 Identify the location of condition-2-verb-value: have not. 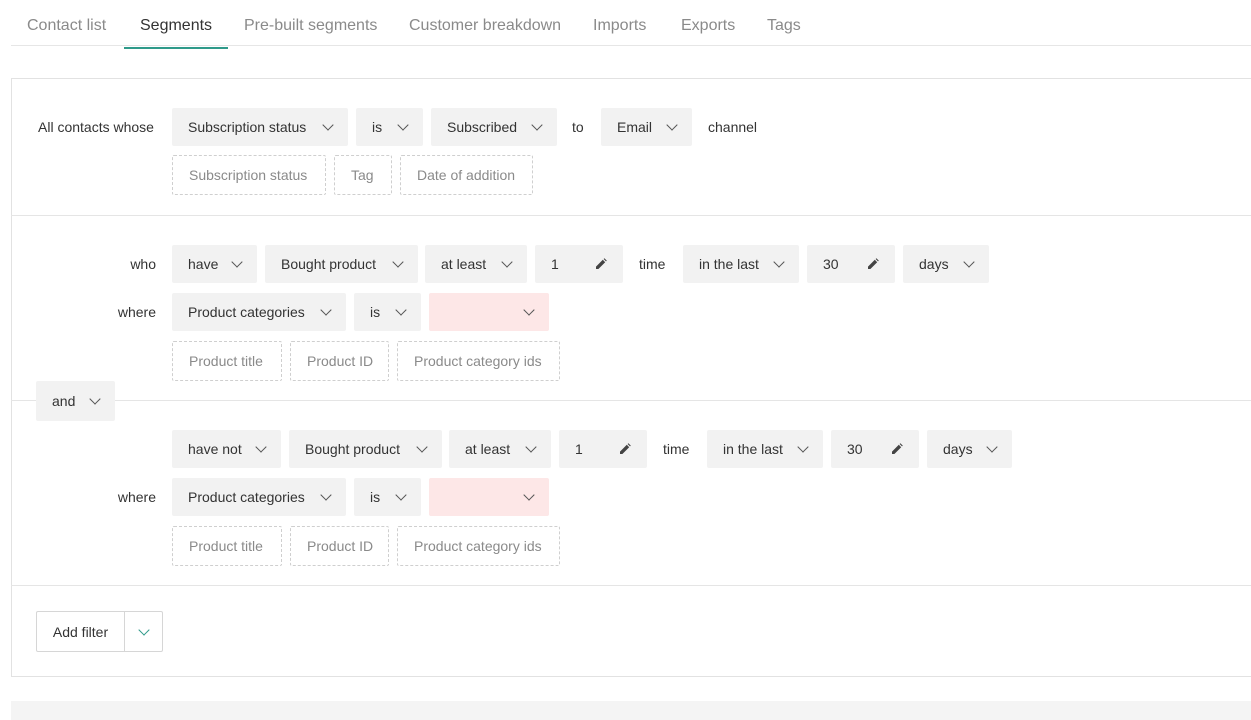
(215, 449).